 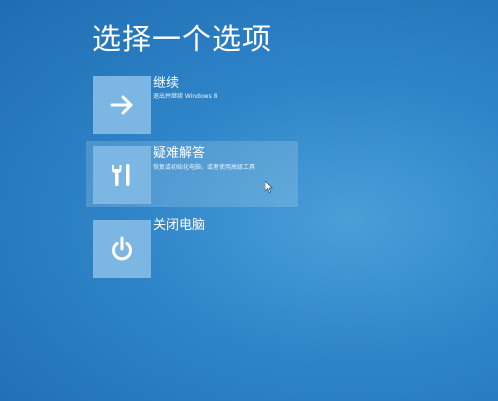 What do you see at coordinates (179, 225) in the screenshot?
I see `option-shutdown-title: 关闭电脑` at bounding box center [179, 225].